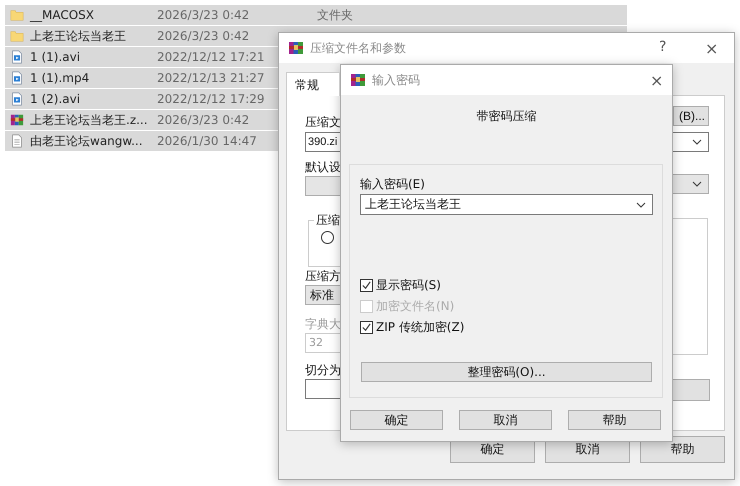 This screenshot has width=740, height=486. What do you see at coordinates (413, 204) in the screenshot?
I see `password-value: 上老王论坛当老王` at bounding box center [413, 204].